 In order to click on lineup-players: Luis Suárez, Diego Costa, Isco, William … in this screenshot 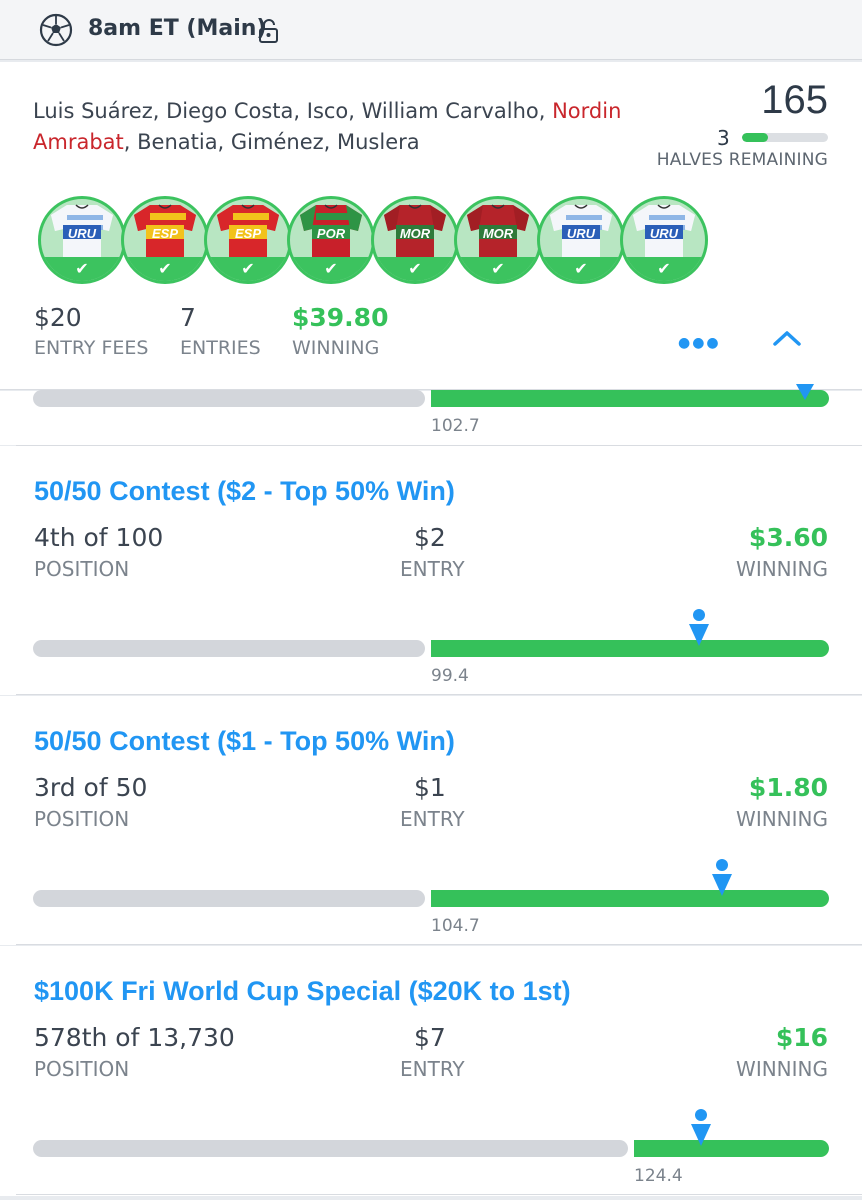, I will do `click(327, 126)`.